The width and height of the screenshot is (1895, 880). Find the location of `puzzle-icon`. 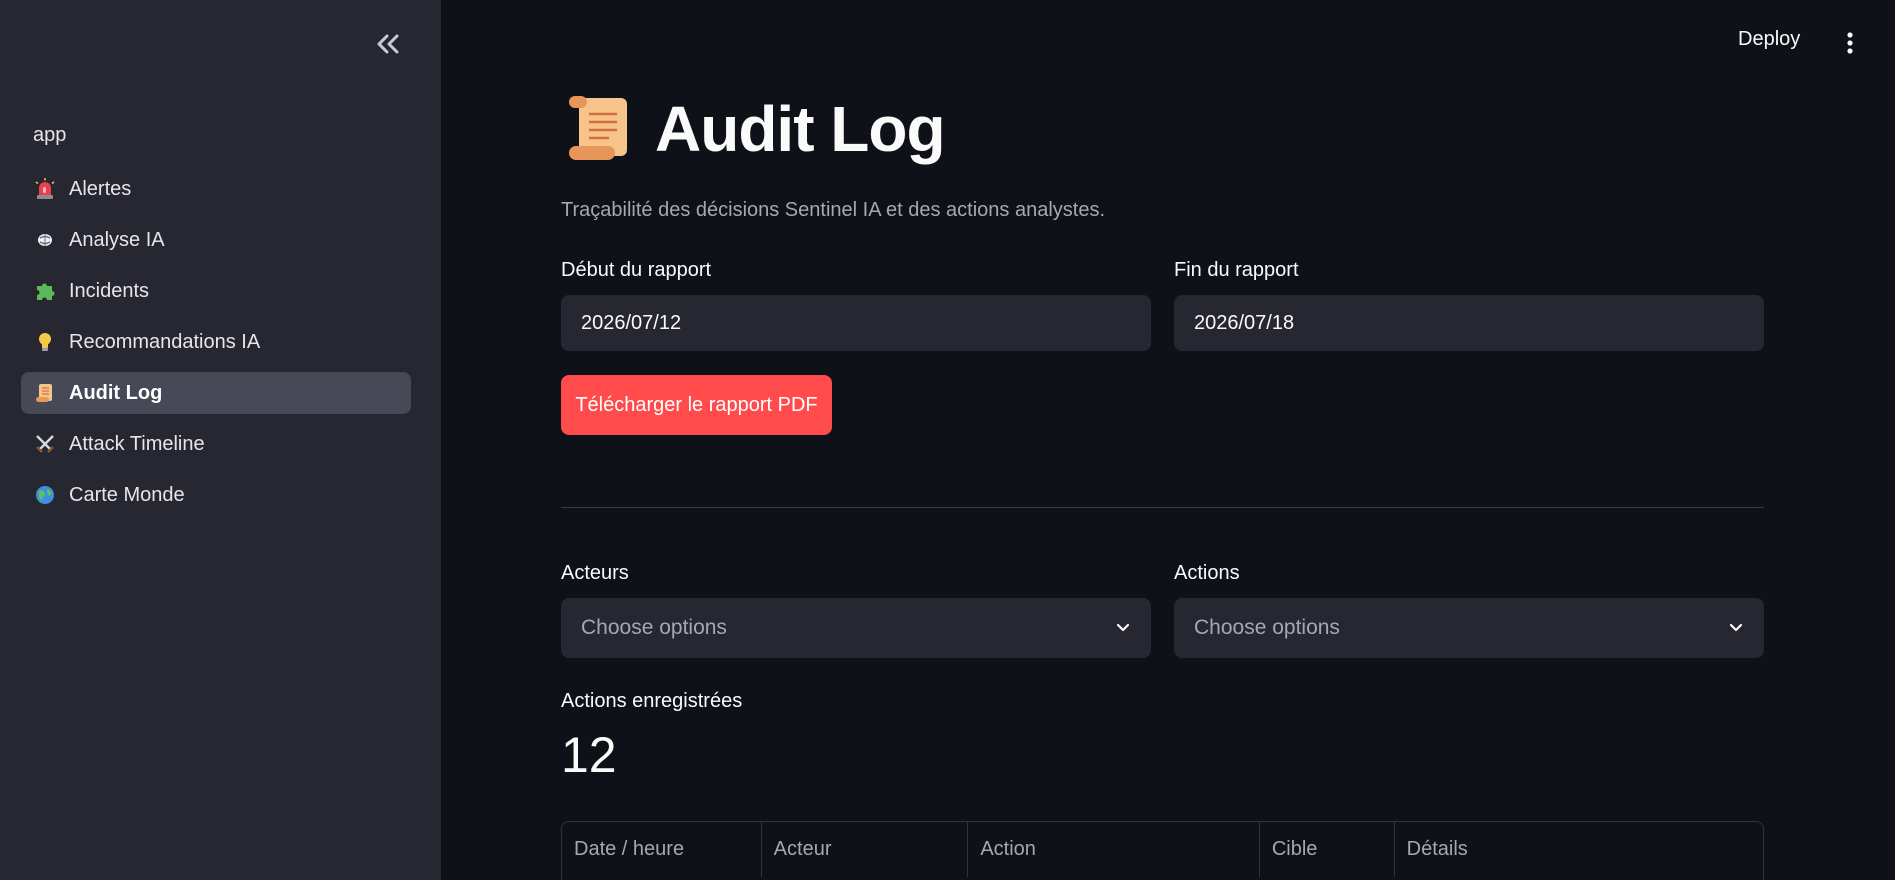

puzzle-icon is located at coordinates (45, 291).